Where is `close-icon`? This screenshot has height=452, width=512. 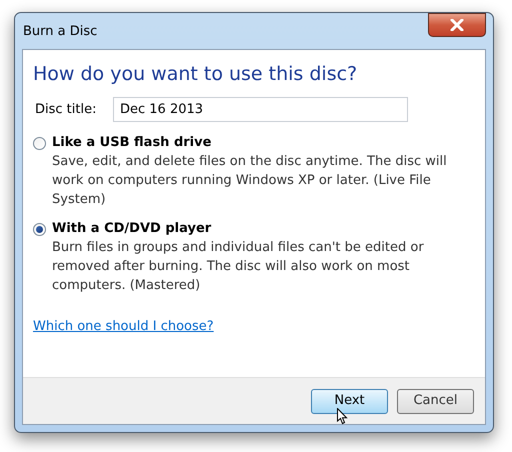 close-icon is located at coordinates (457, 25).